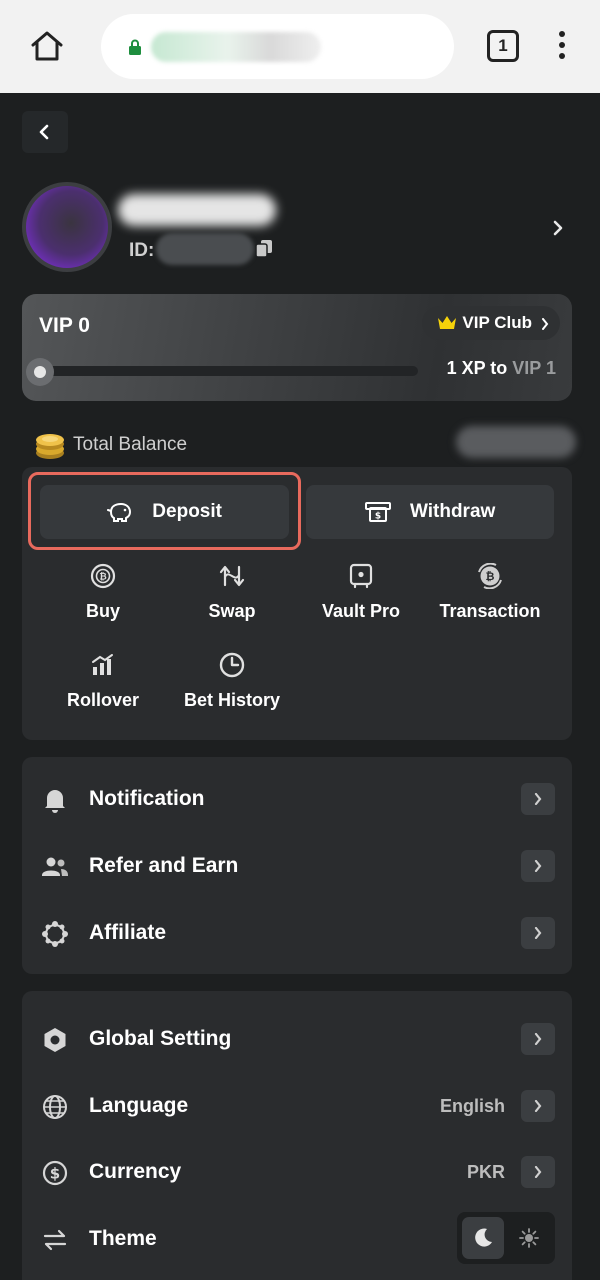  I want to click on vip-level: VIP 0, so click(64, 325).